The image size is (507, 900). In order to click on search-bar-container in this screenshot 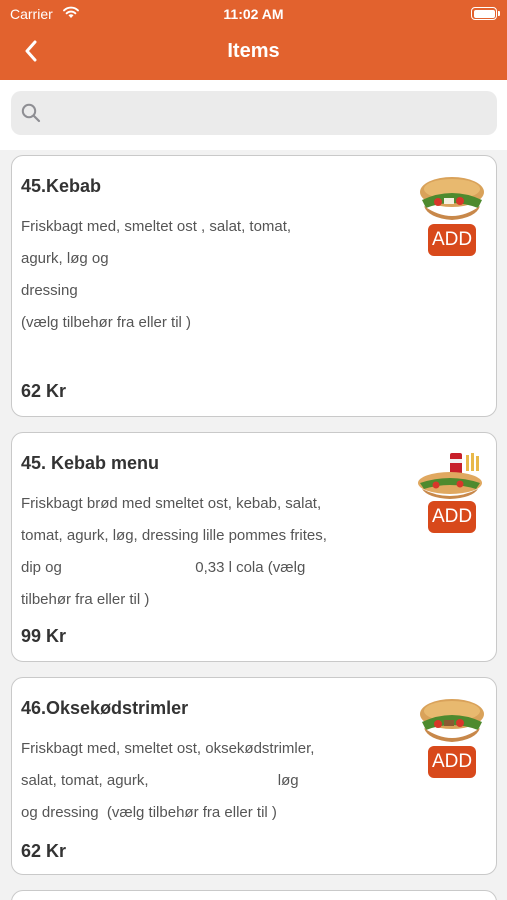, I will do `click(253, 115)`.